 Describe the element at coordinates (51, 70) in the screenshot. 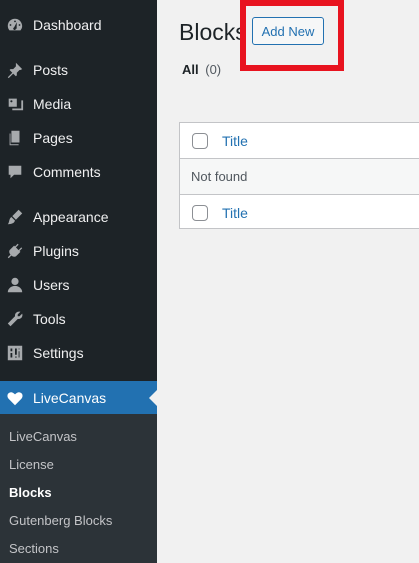

I see `sidebar-item-label: Posts` at that location.